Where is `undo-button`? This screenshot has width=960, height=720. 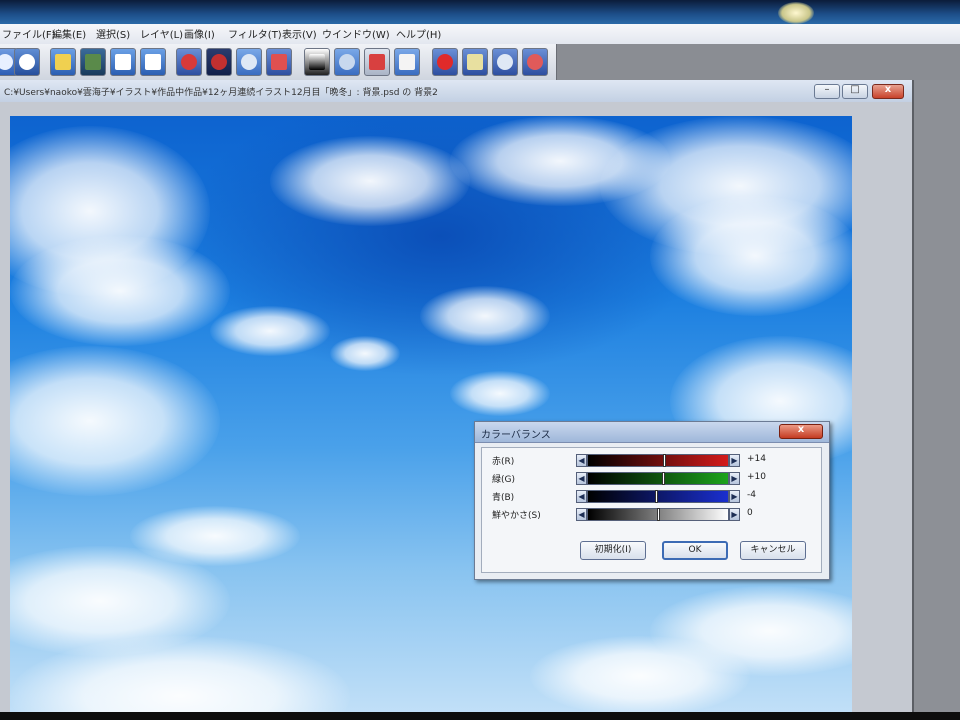
undo-button is located at coordinates (63, 62).